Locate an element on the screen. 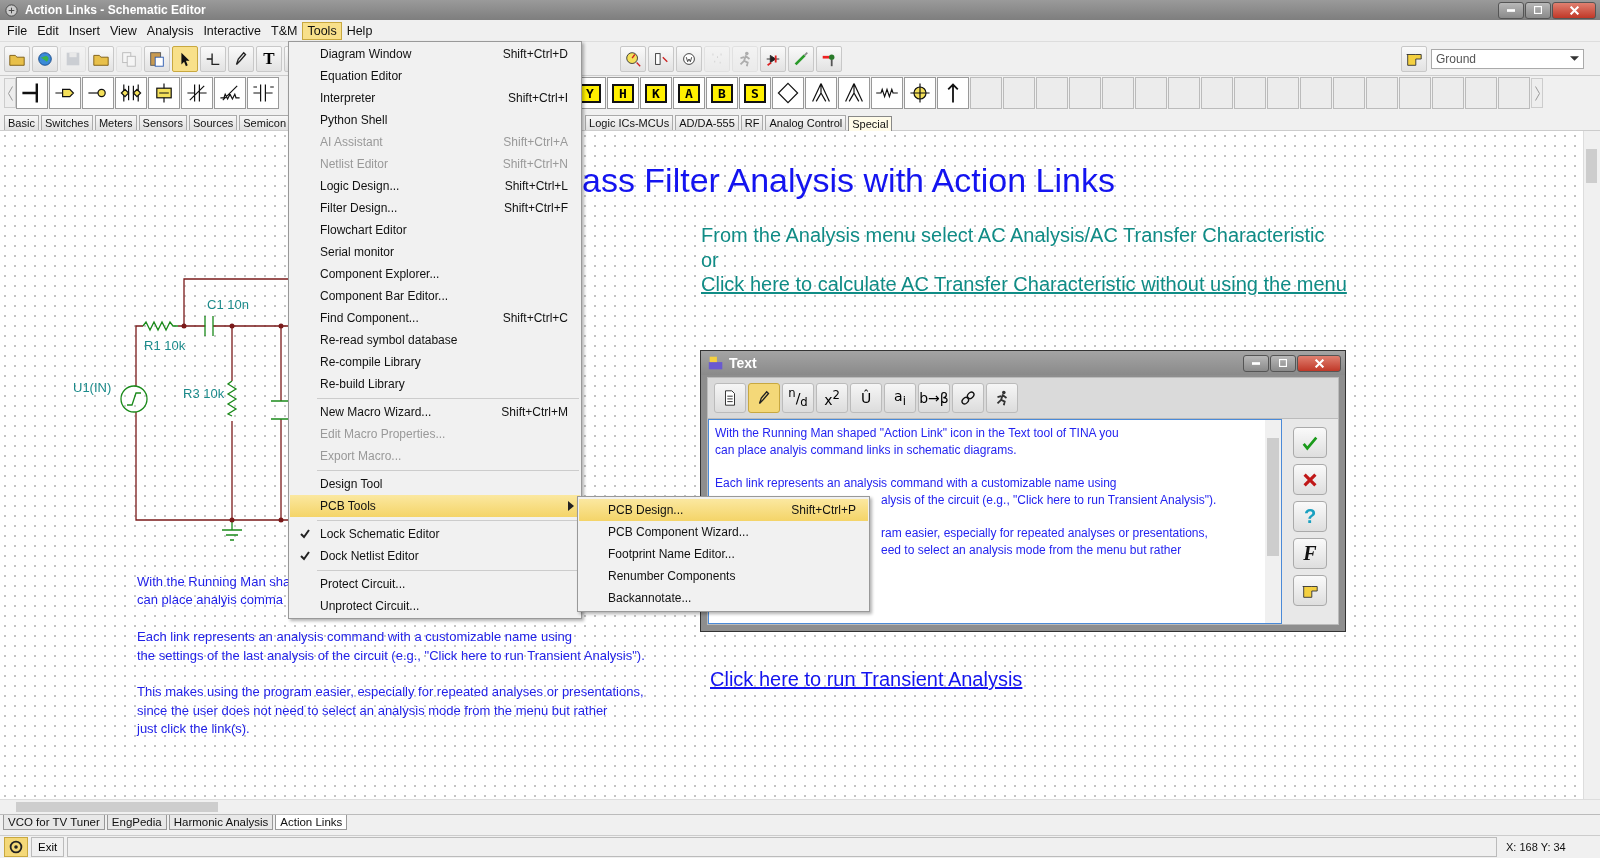 Image resolution: width=1600 pixels, height=858 pixels. menu-item: Renumber Components is located at coordinates (723, 576).